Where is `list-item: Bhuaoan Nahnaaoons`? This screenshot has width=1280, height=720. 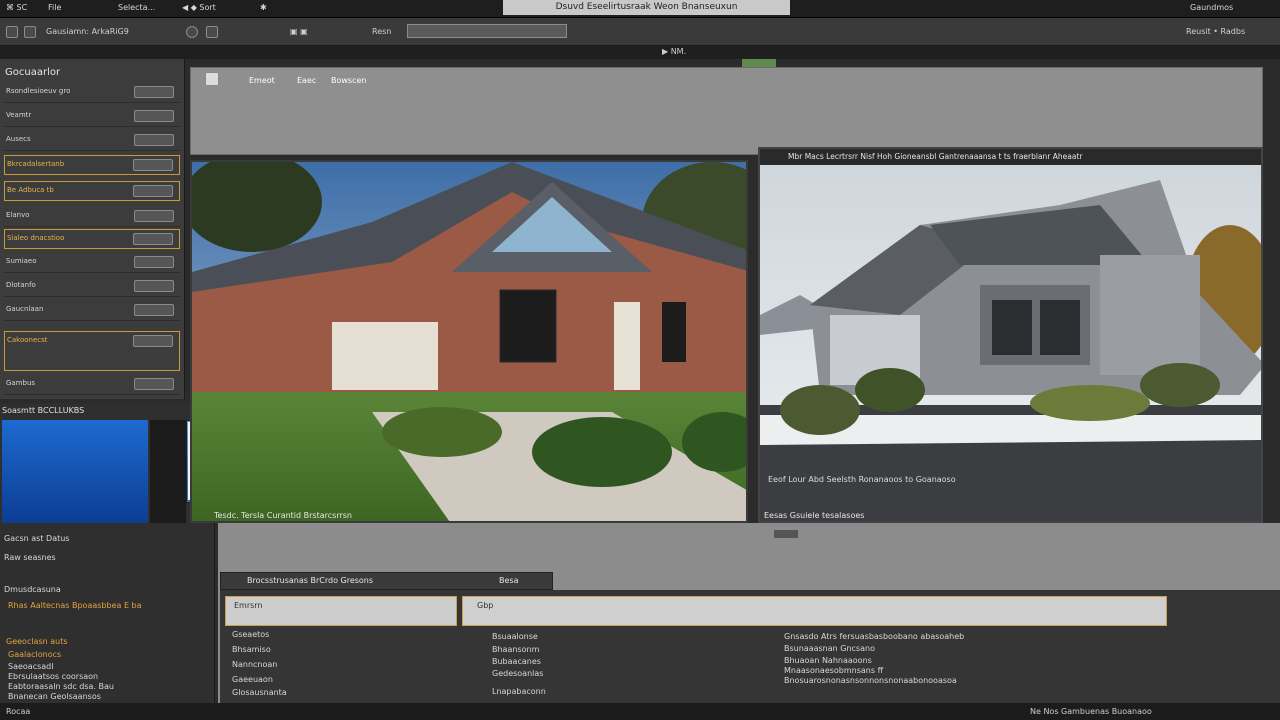
list-item: Bhuaoan Nahnaaoons is located at coordinates (828, 660).